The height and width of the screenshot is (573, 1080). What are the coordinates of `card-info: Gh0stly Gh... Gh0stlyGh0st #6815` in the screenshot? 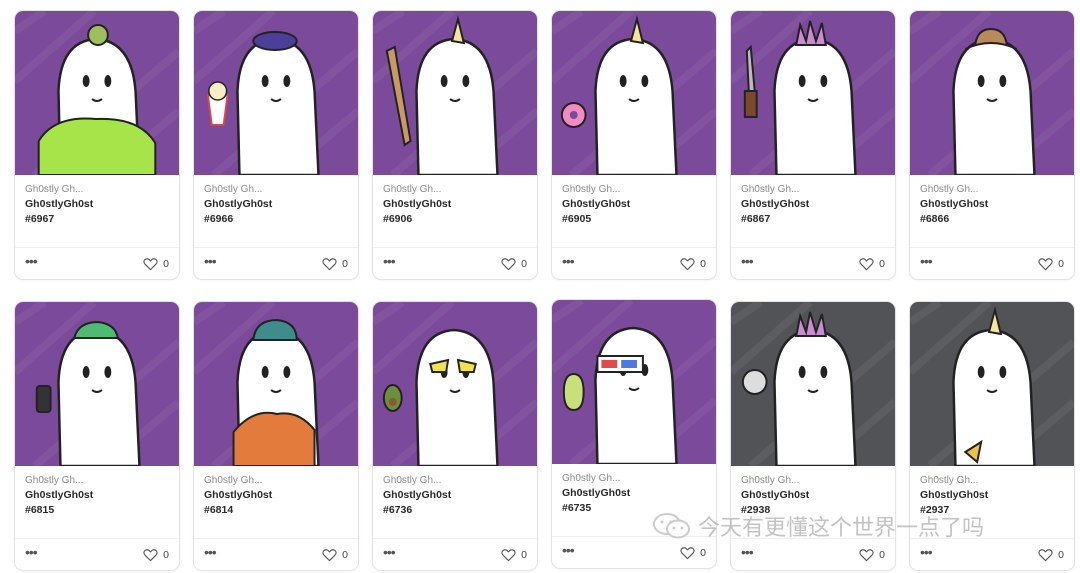 It's located at (97, 501).